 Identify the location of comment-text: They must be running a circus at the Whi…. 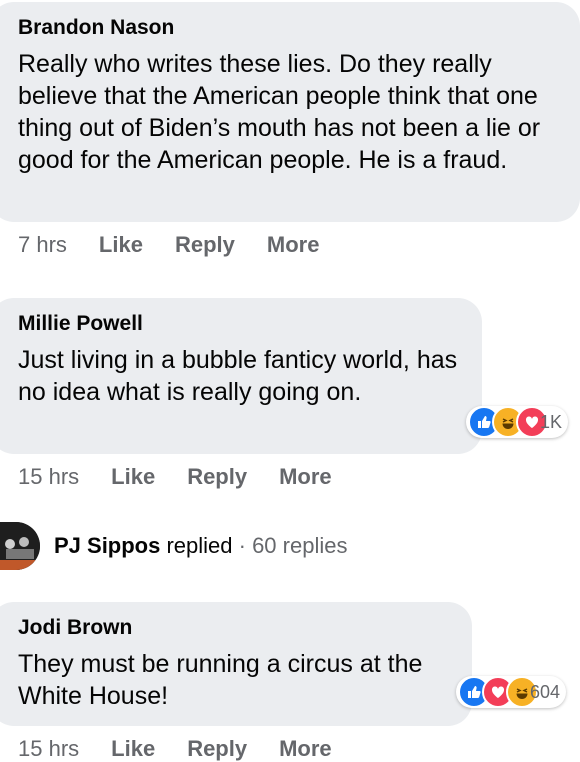
(220, 680).